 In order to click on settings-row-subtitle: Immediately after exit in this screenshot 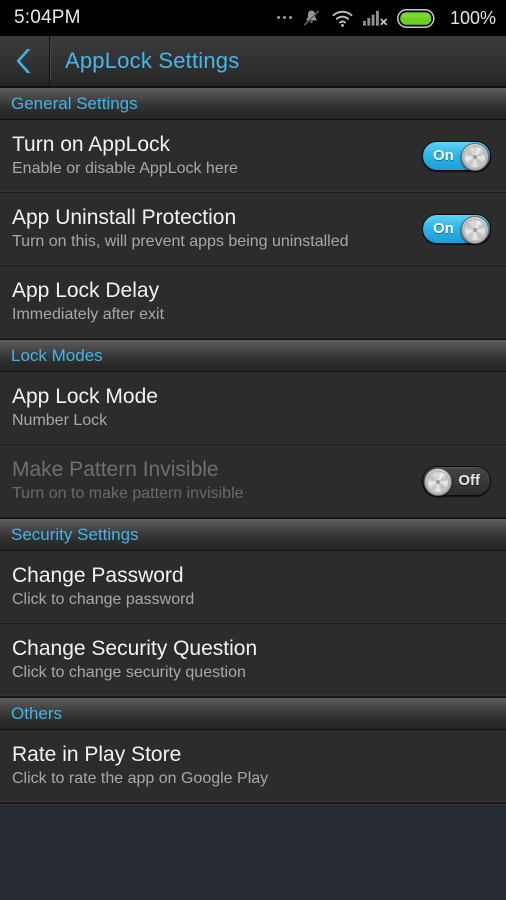, I will do `click(88, 314)`.